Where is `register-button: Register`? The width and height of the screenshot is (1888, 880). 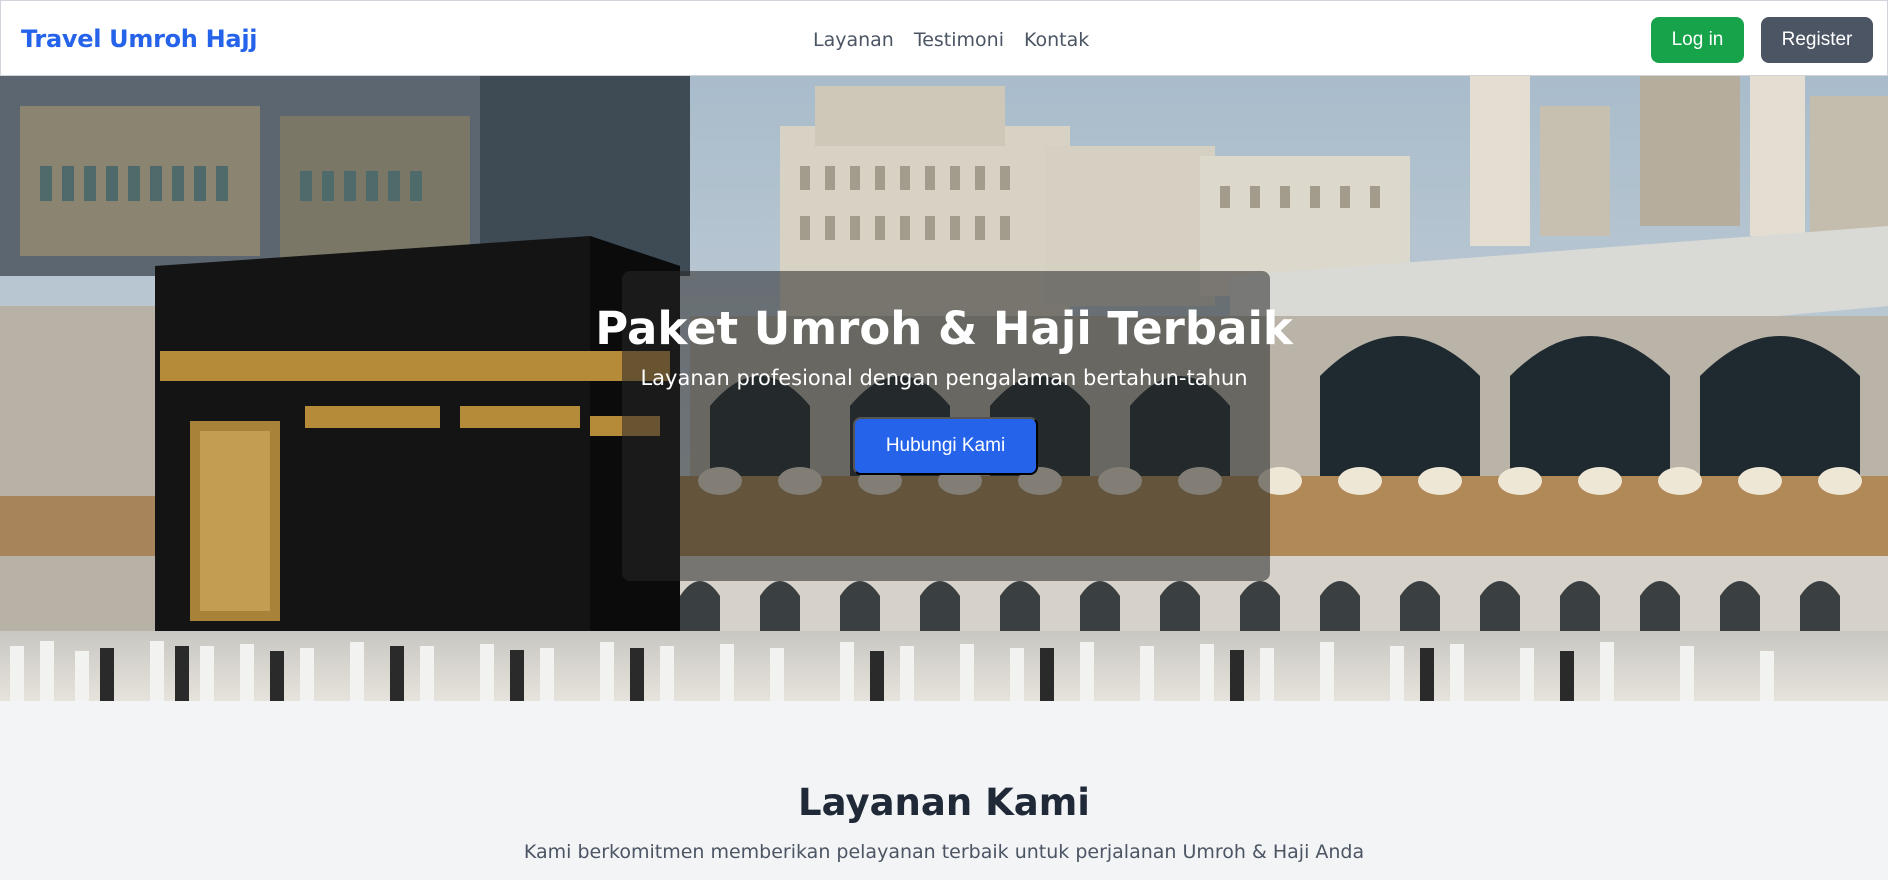
register-button: Register is located at coordinates (1817, 40).